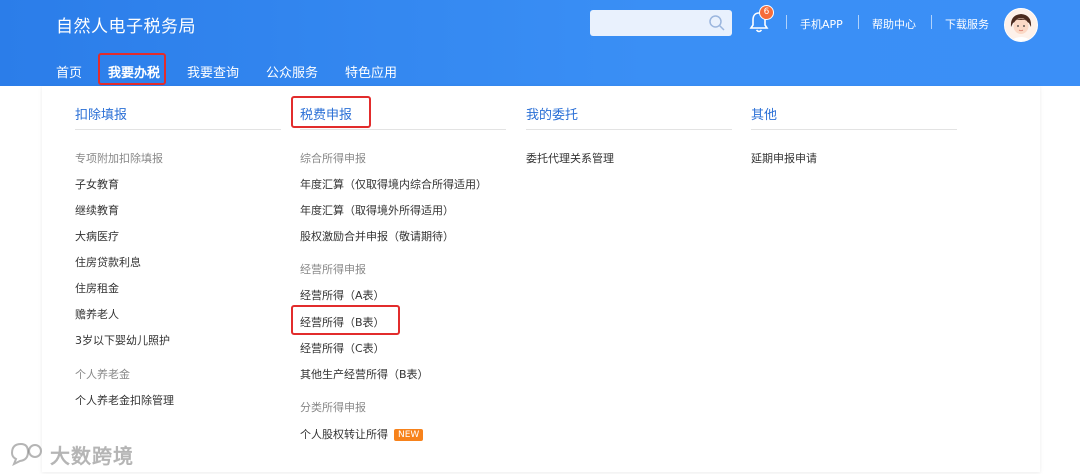 The height and width of the screenshot is (474, 1080). I want to click on column-title: 我的委托, so click(552, 113).